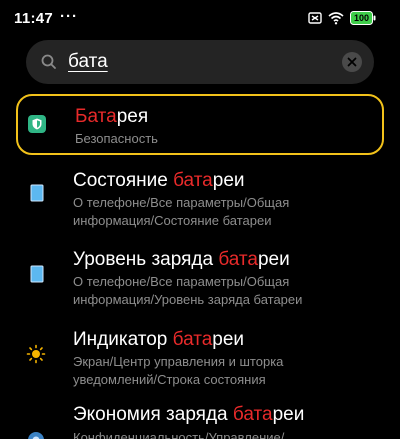 This screenshot has height=439, width=400. I want to click on sun-icon, so click(36, 356).